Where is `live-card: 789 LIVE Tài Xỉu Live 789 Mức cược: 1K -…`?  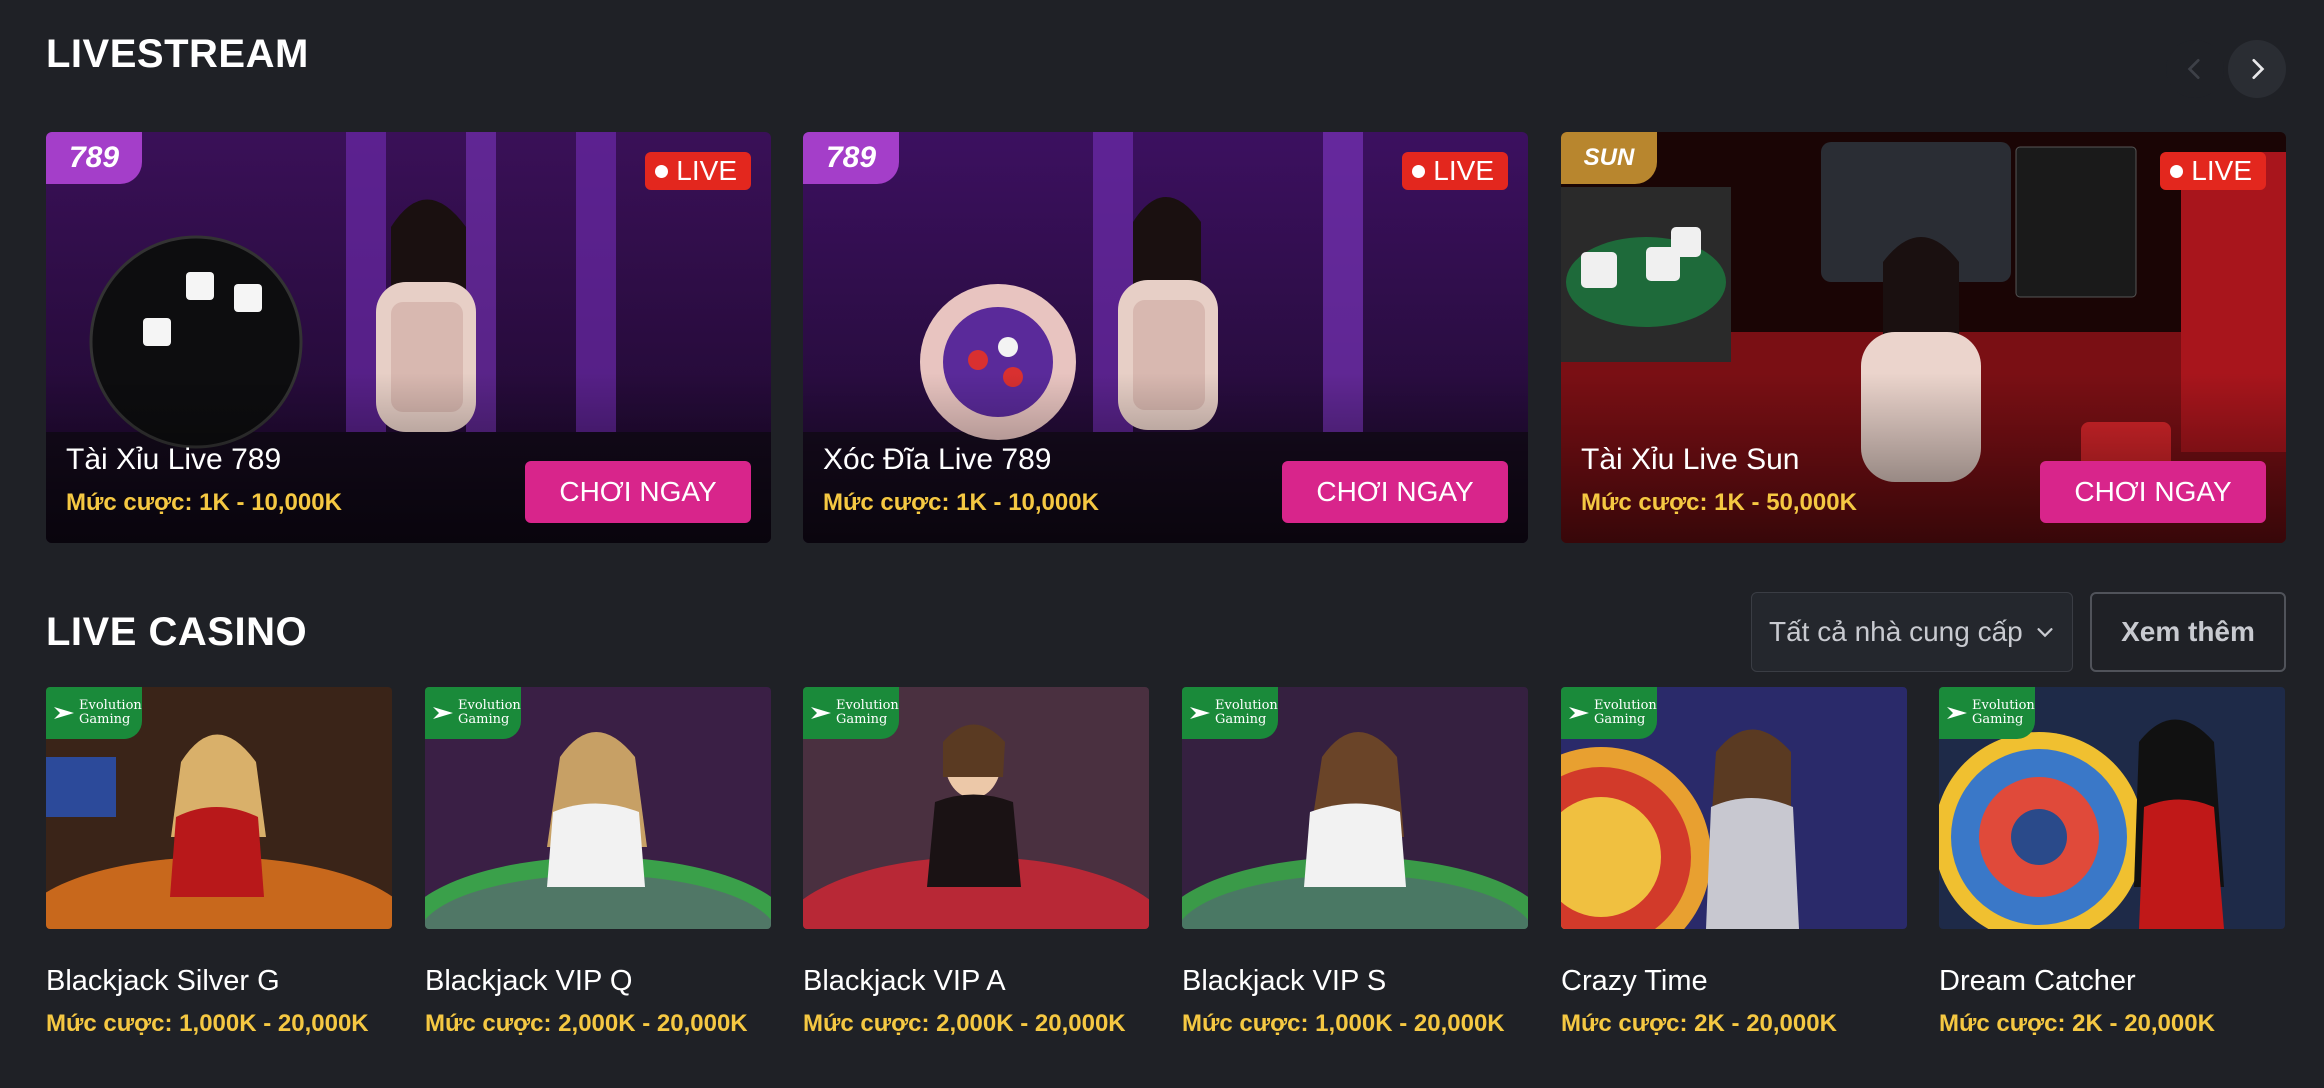
live-card: 789 LIVE Tài Xỉu Live 789 Mức cược: 1K -… is located at coordinates (408, 337).